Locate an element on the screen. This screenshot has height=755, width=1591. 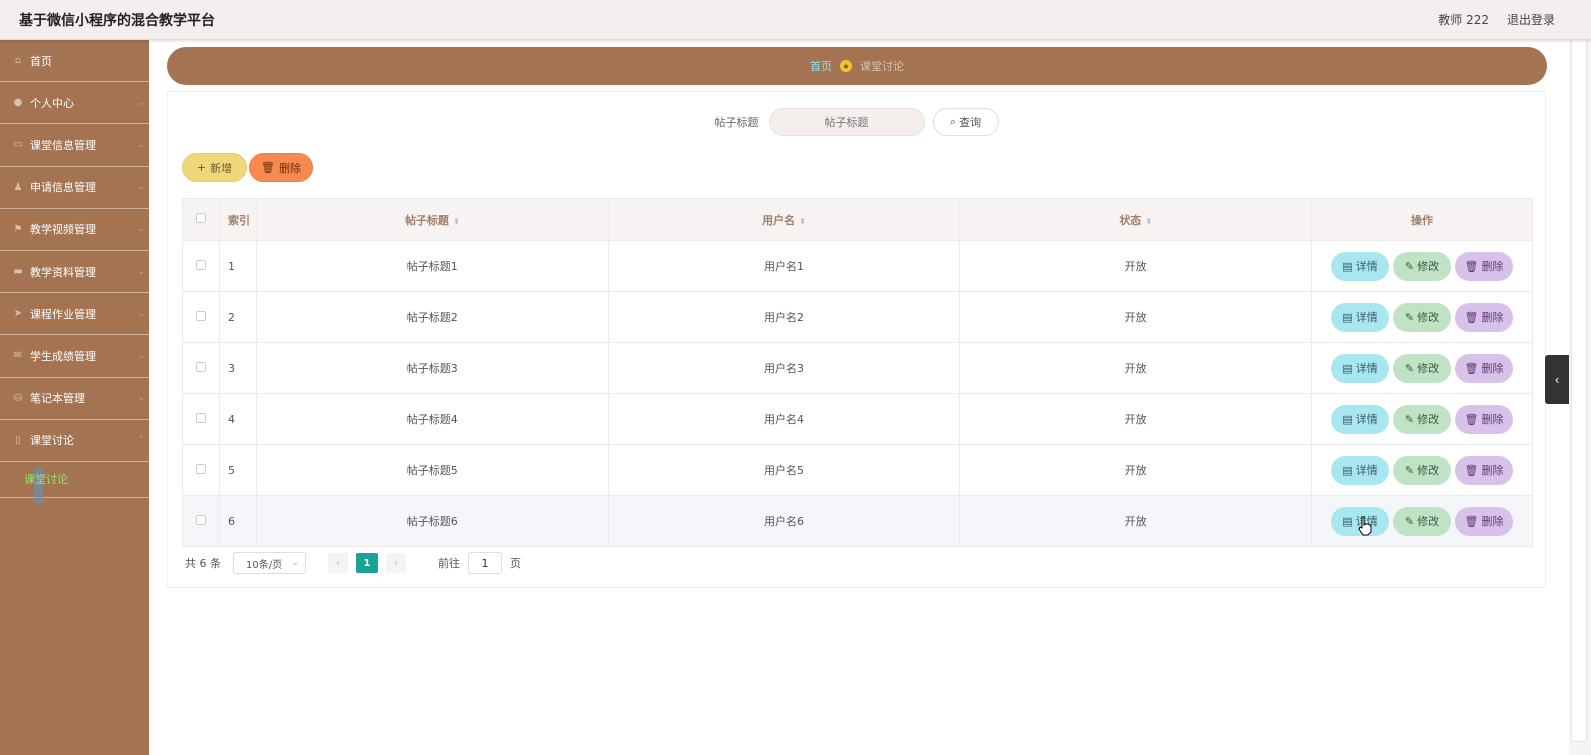
row-title: 帖子标题5 is located at coordinates (432, 470).